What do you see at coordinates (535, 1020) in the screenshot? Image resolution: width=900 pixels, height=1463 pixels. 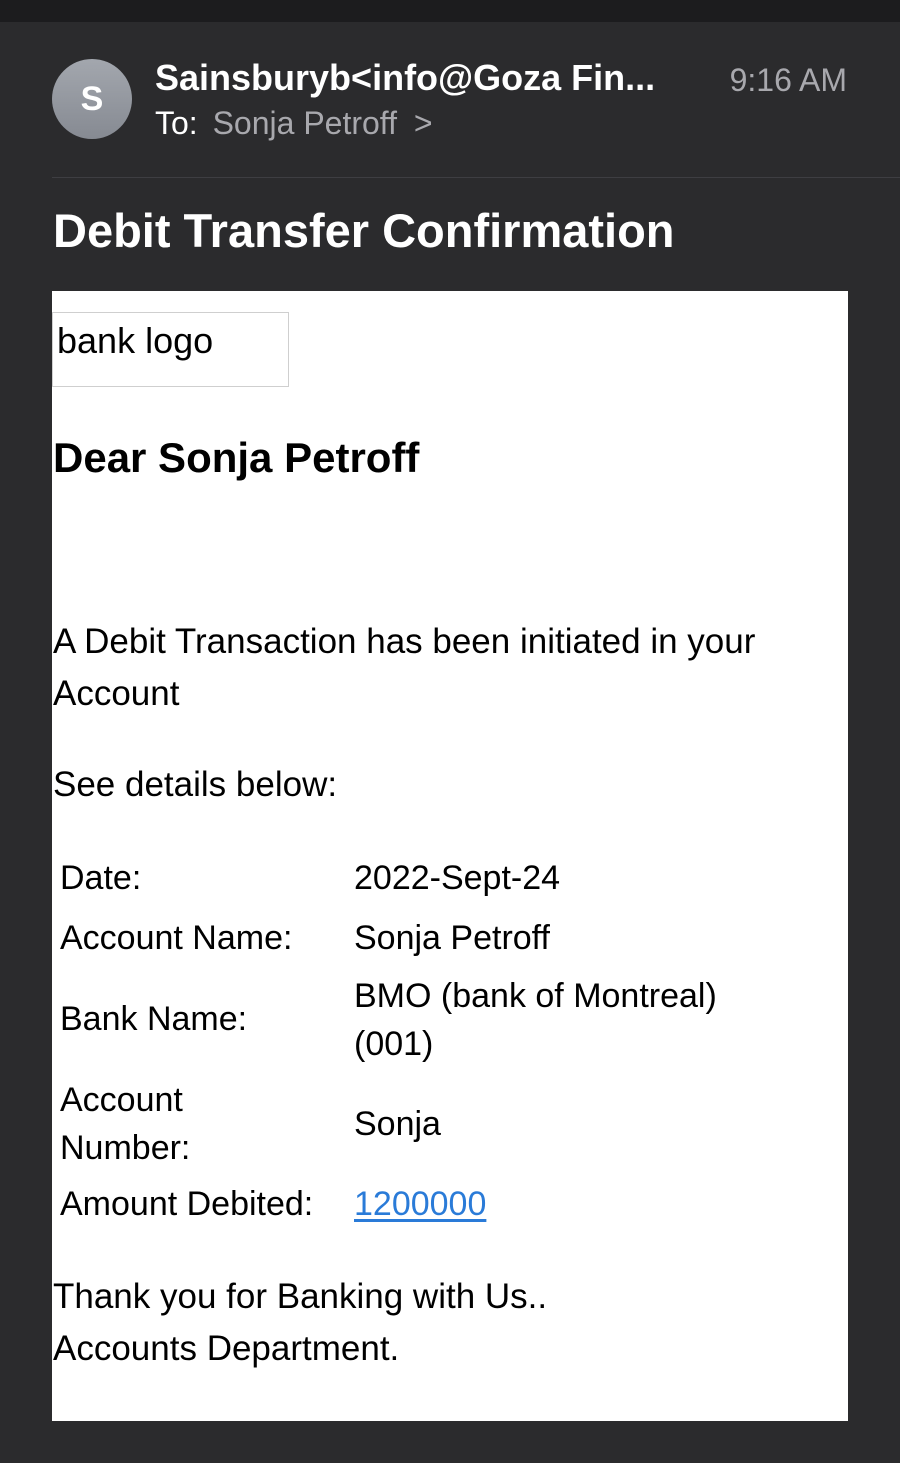 I see `bank-name-value: BMO (bank of Montreal) (001)` at bounding box center [535, 1020].